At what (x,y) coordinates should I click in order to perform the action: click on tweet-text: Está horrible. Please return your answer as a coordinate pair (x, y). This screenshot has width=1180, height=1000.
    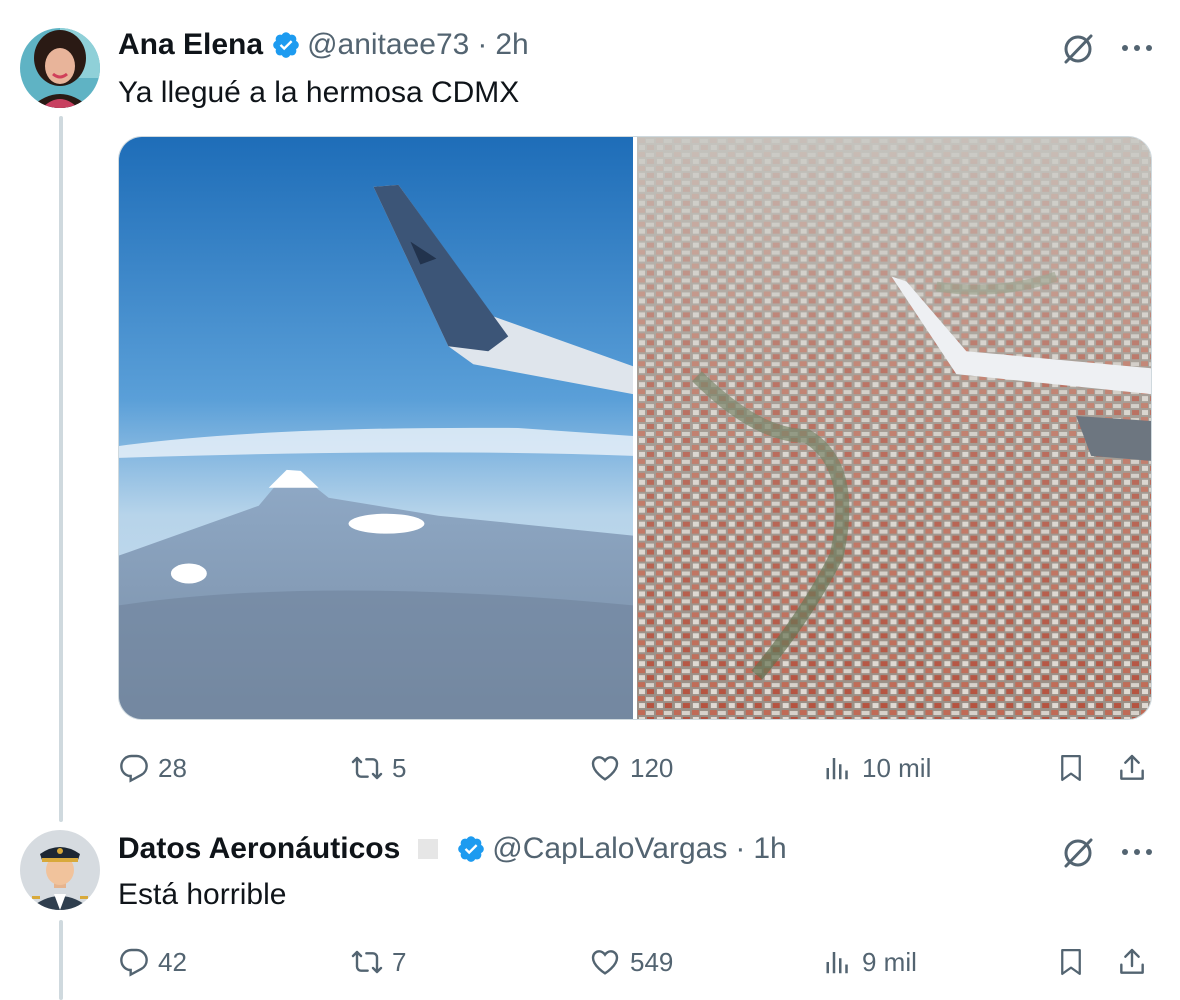
    Looking at the image, I should click on (202, 894).